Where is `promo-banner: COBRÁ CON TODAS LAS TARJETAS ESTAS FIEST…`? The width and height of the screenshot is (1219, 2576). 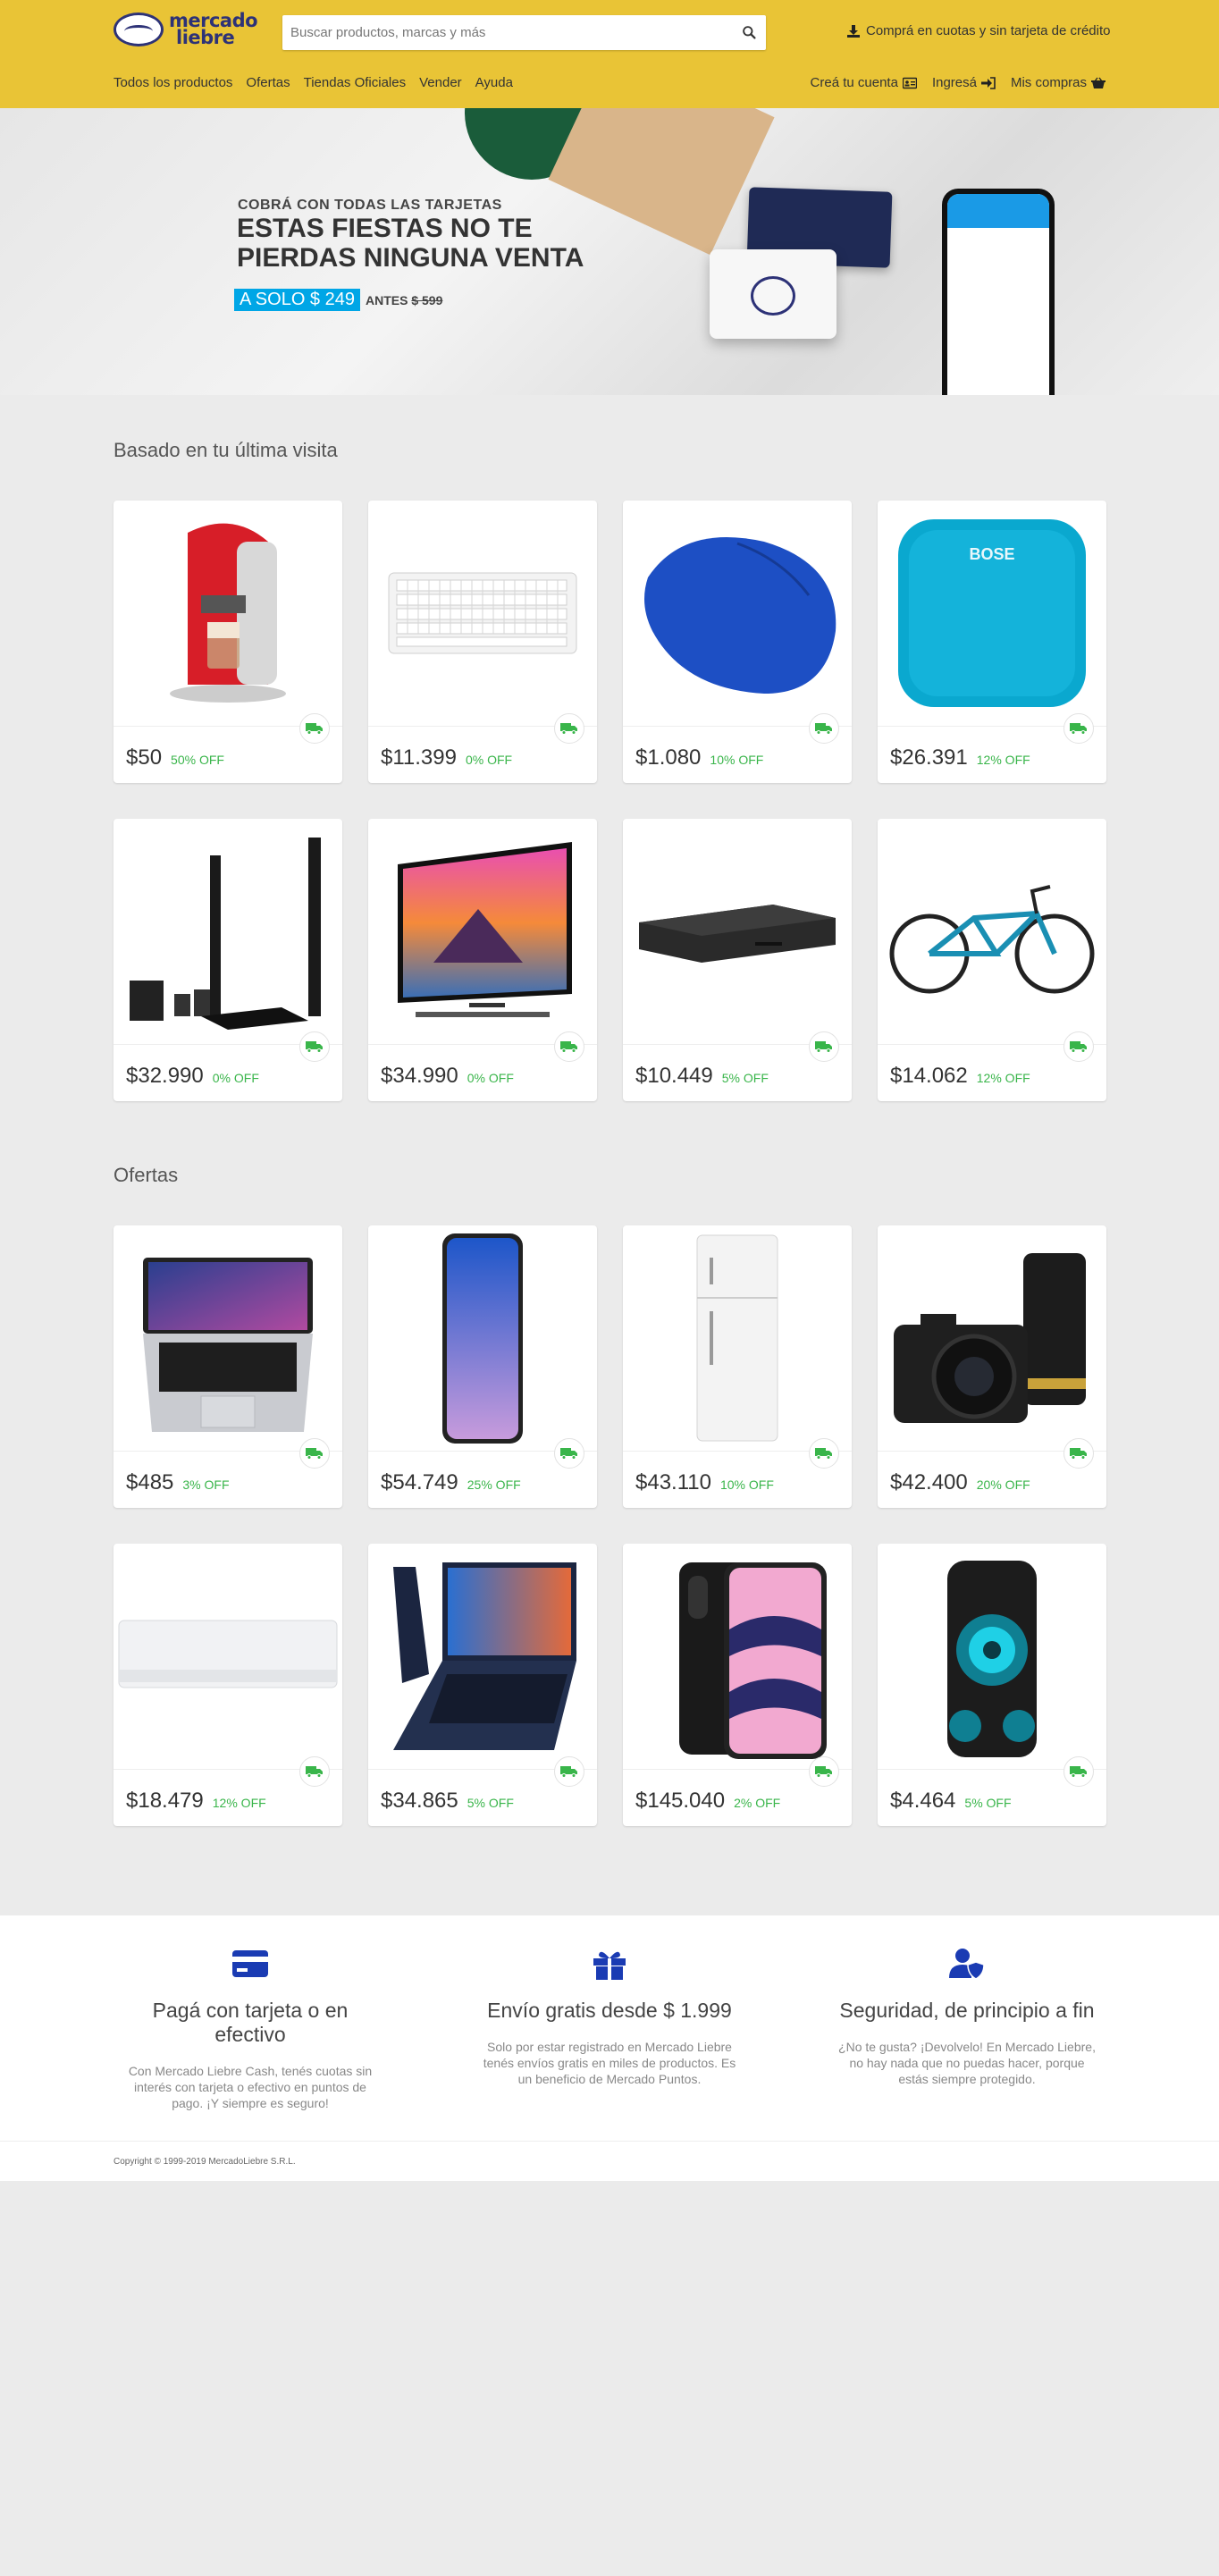
promo-banner: COBRÁ CON TODAS LAS TARJETAS ESTAS FIEST… is located at coordinates (609, 252).